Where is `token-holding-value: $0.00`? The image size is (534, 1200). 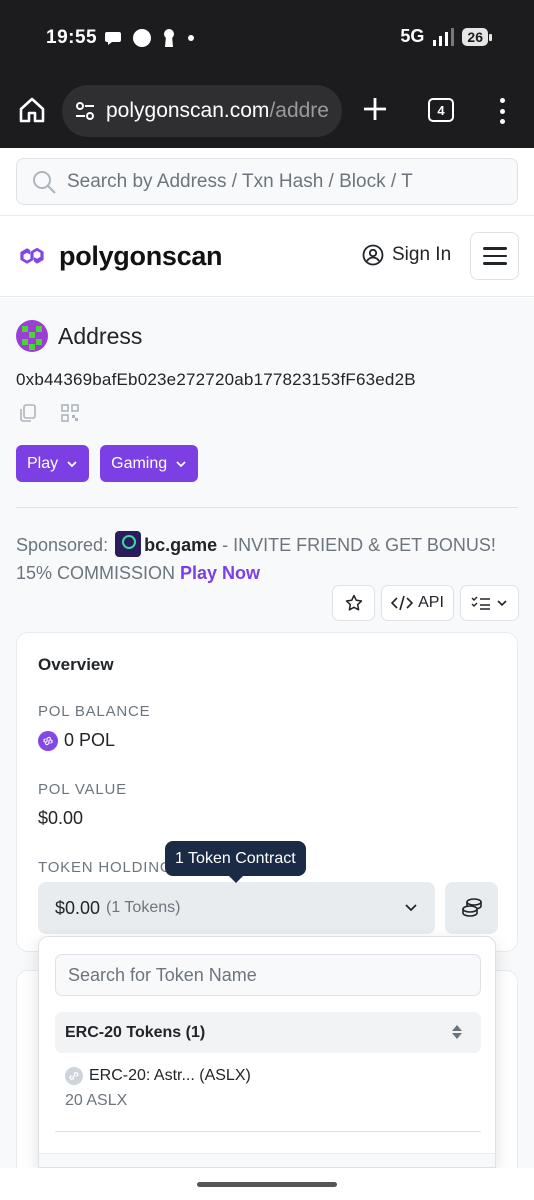 token-holding-value: $0.00 is located at coordinates (78, 907).